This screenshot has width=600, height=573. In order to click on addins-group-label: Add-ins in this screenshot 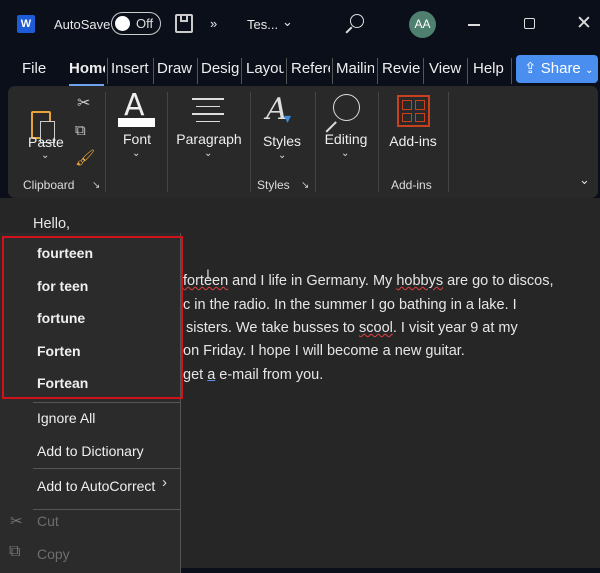, I will do `click(411, 185)`.